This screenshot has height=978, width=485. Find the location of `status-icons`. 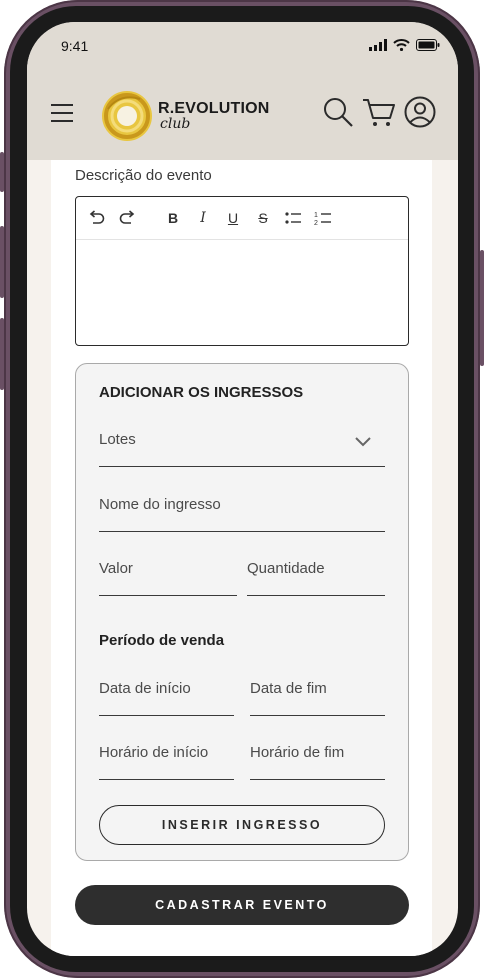

status-icons is located at coordinates (404, 45).